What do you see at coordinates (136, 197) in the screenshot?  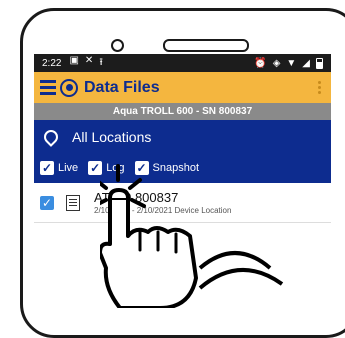 I see `file-name: AT600 800837` at bounding box center [136, 197].